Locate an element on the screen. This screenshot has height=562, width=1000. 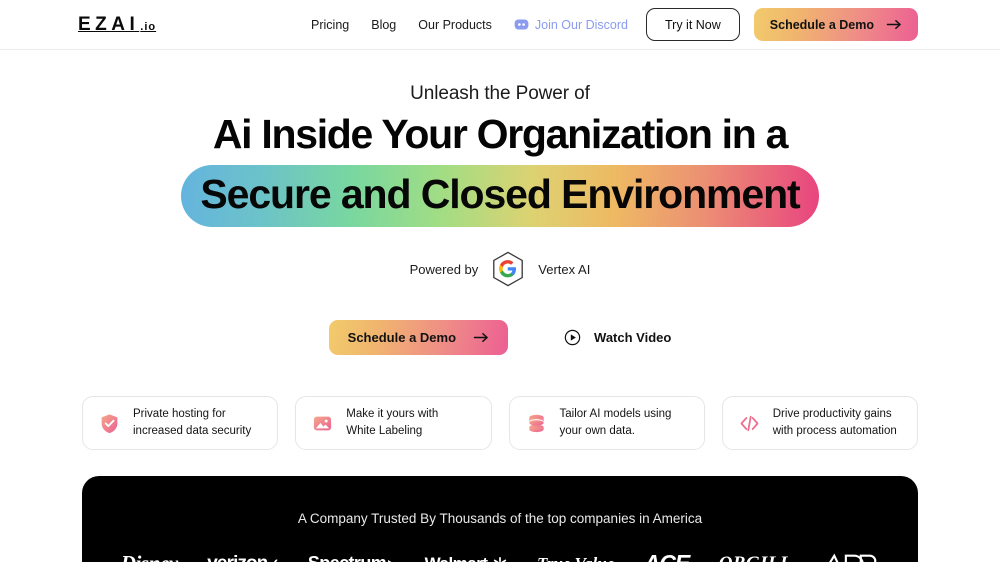
powered-by-row: Powered by Vertex AI is located at coordinates (500, 269).